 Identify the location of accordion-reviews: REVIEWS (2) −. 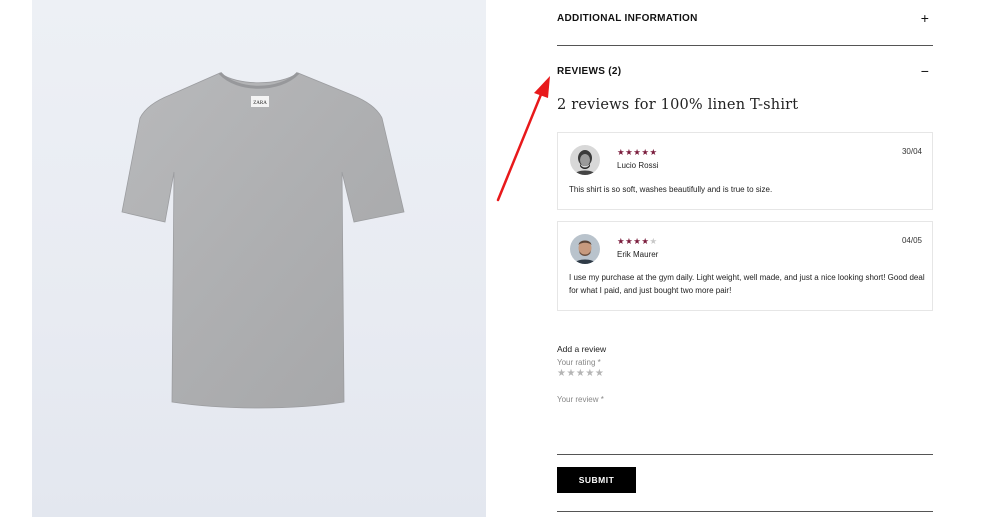
(745, 71).